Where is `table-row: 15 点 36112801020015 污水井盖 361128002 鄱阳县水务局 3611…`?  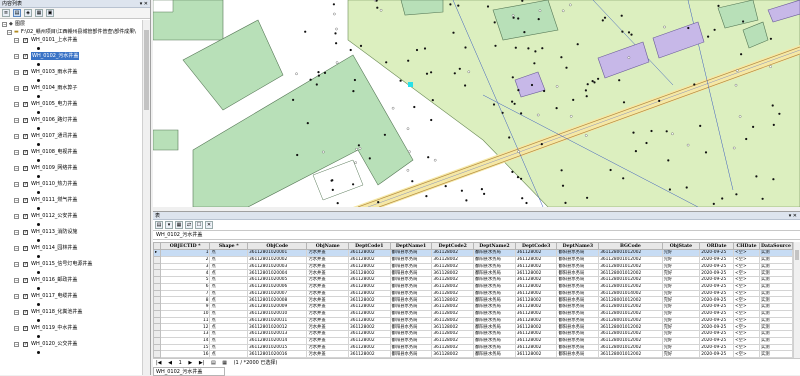
table-row: 15 点 36112801020015 污水井盖 361128002 鄱阳县水务局 3611… is located at coordinates (473, 347).